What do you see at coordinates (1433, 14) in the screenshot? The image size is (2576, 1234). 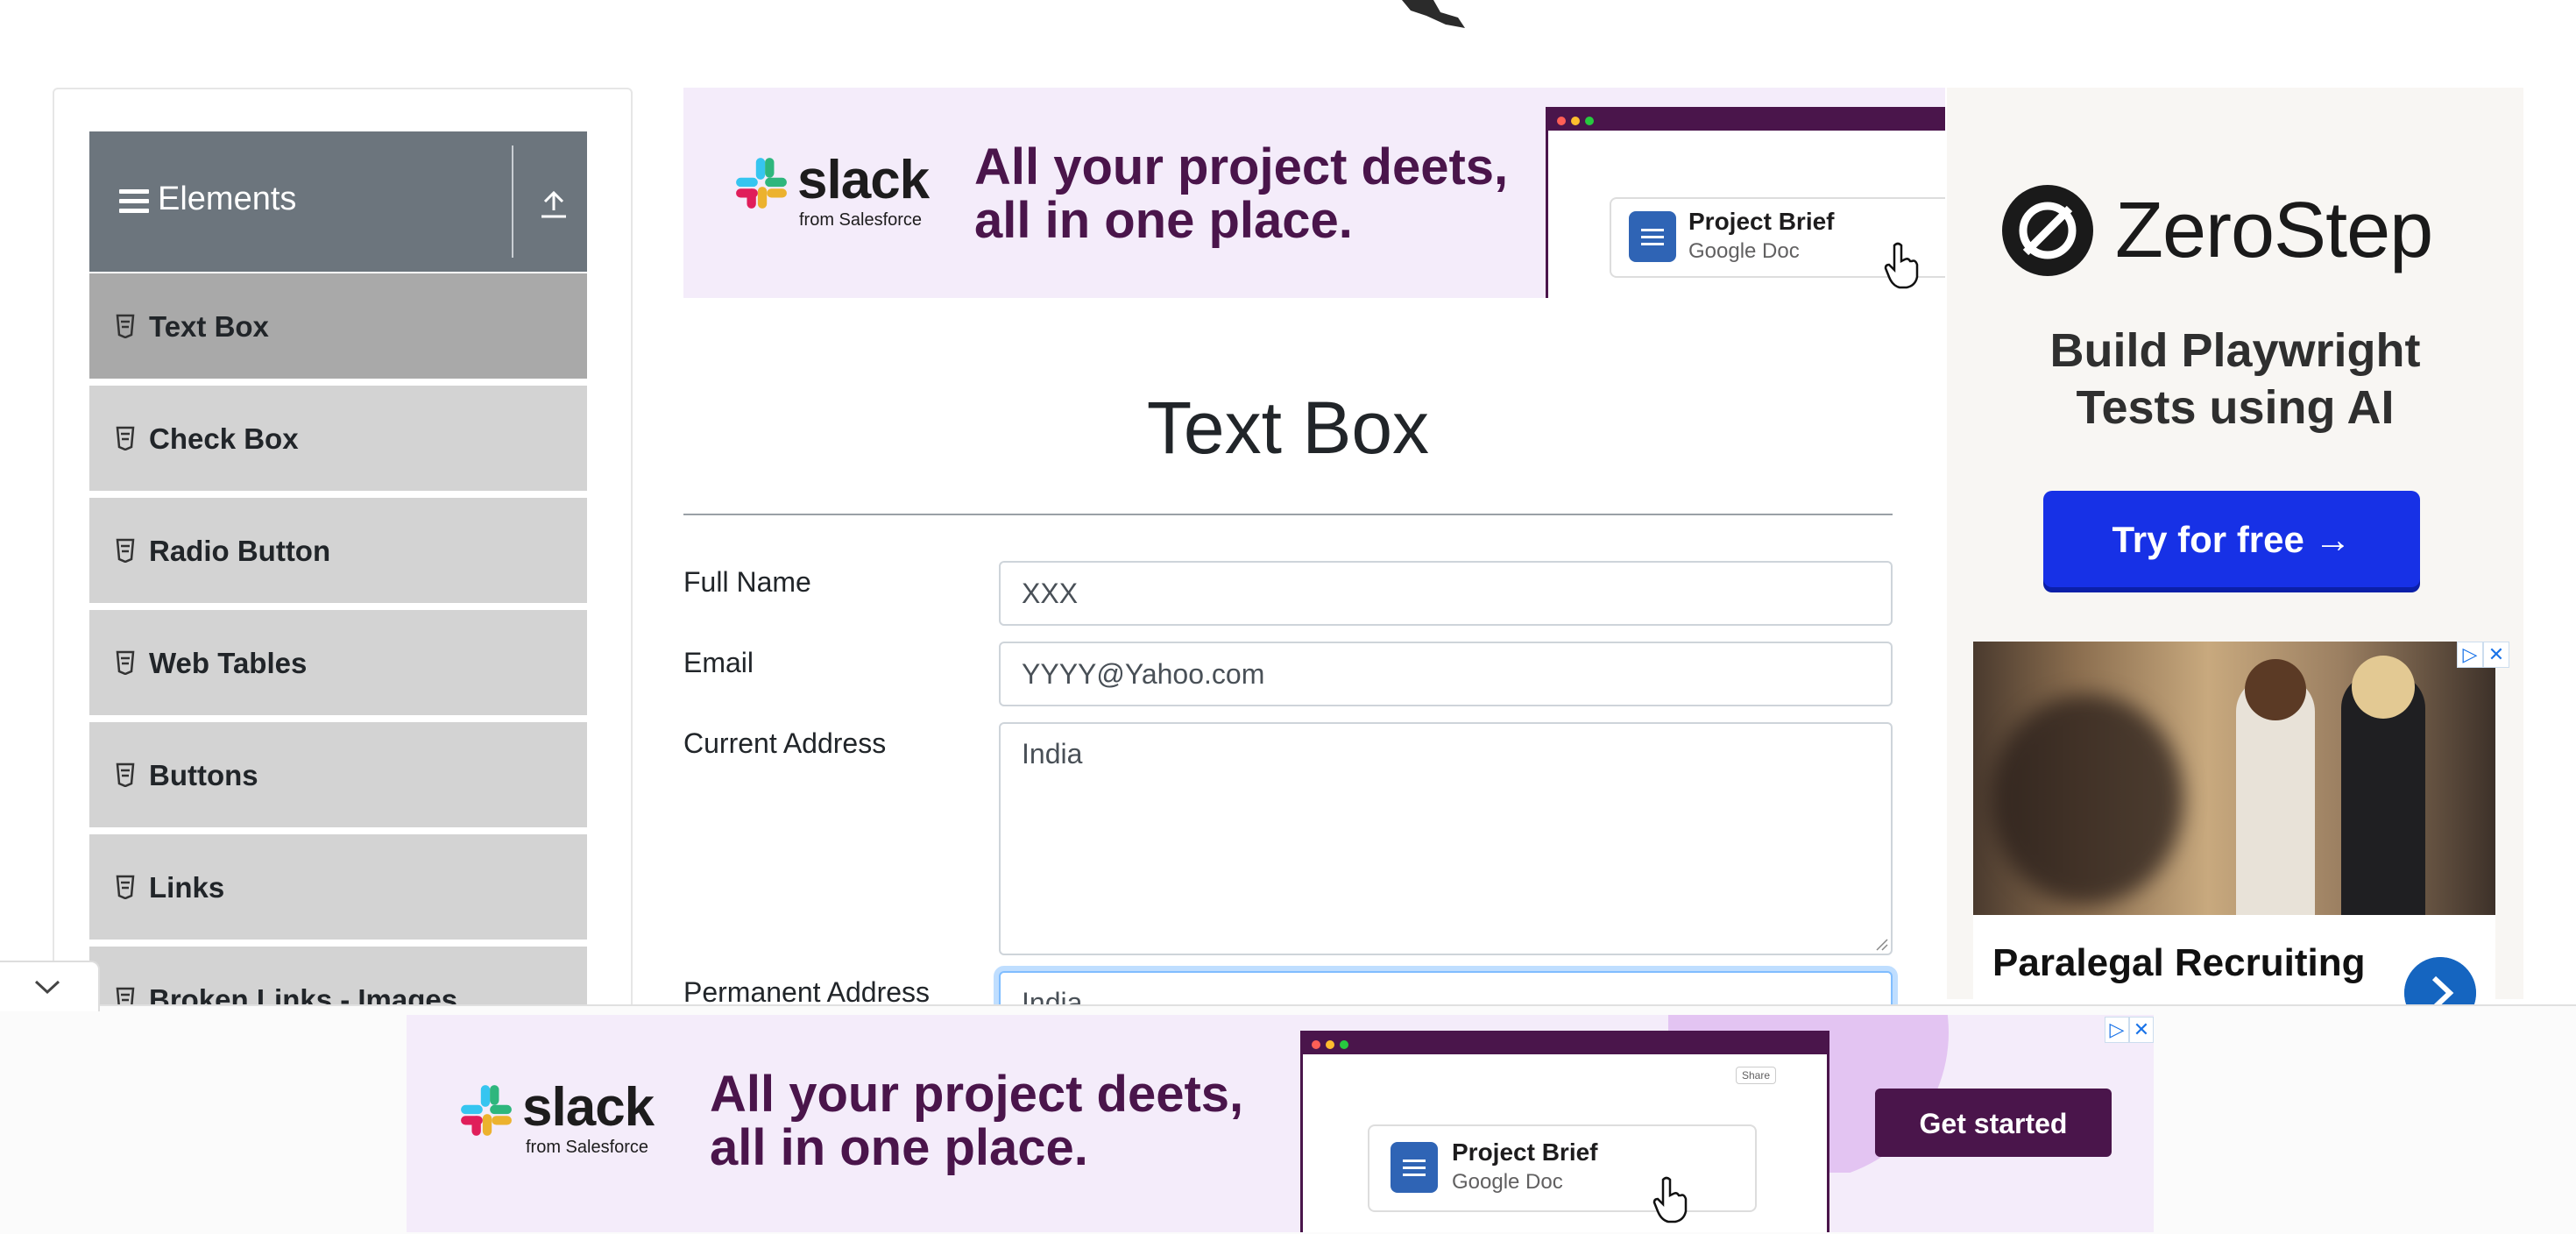 I see `site-logo-fragment` at bounding box center [1433, 14].